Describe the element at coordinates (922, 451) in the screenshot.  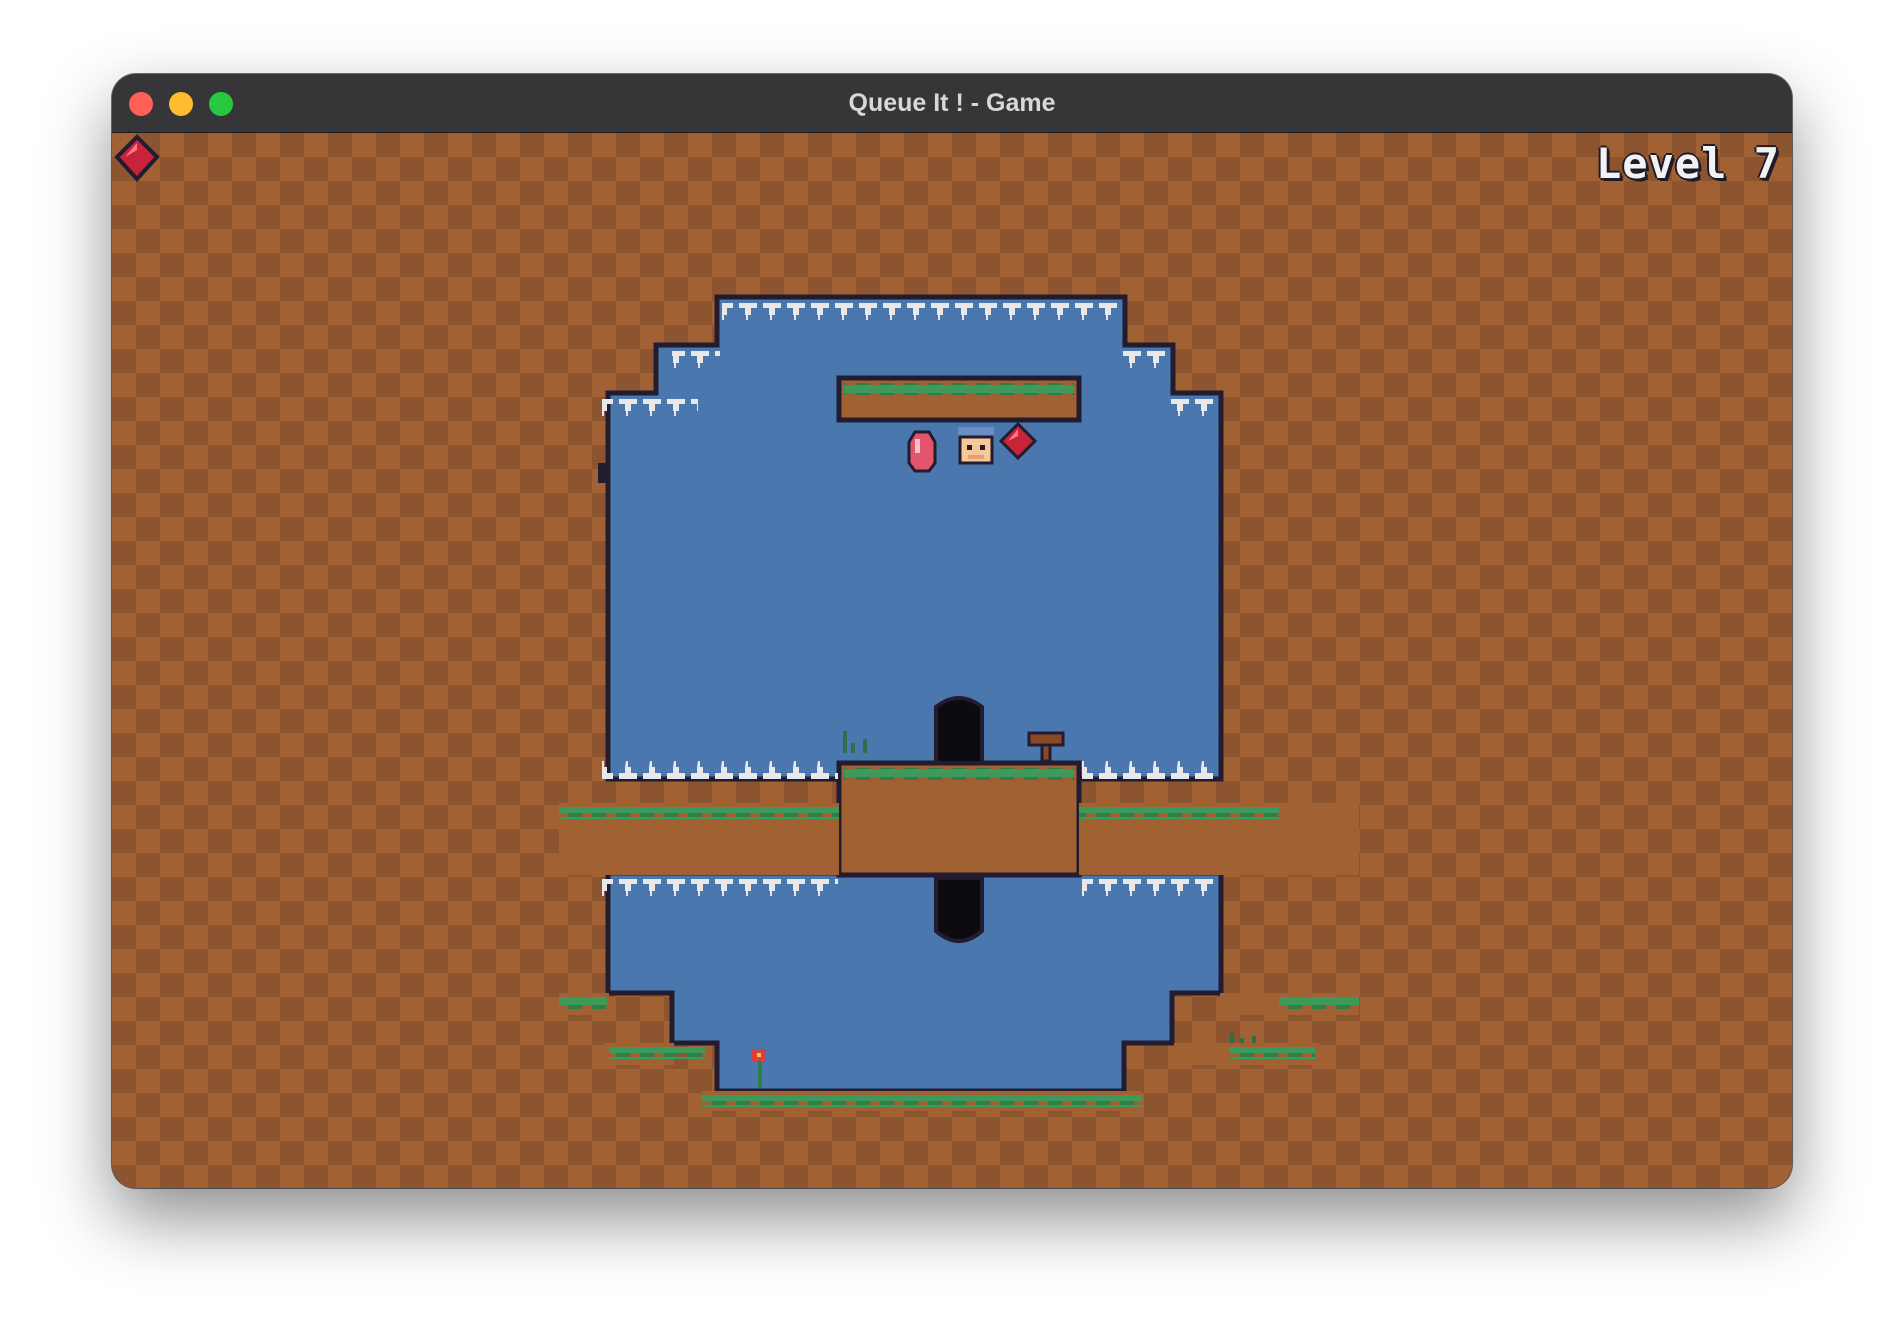
I see `pink-gem` at that location.